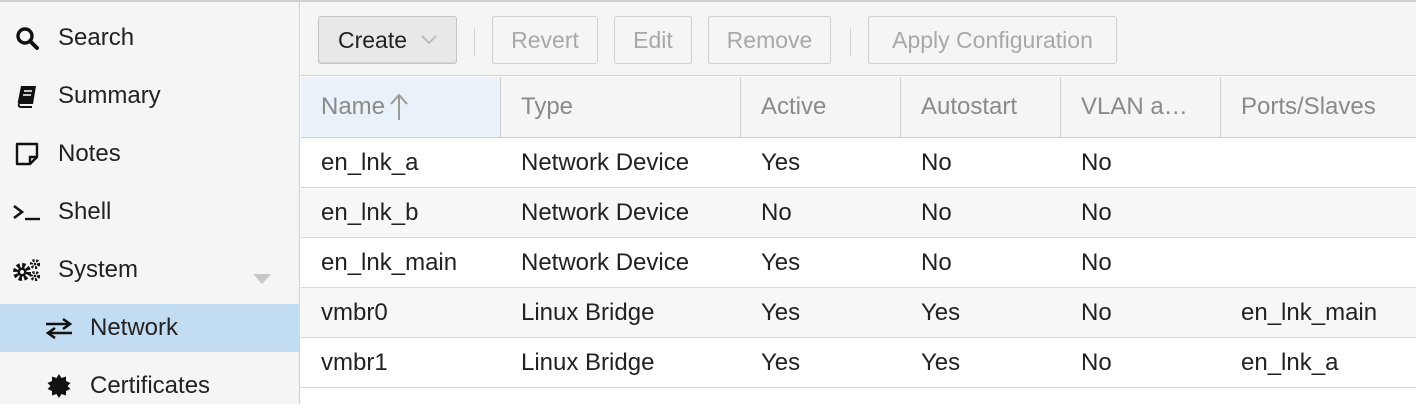 This screenshot has height=404, width=1416. What do you see at coordinates (27, 96) in the screenshot?
I see `book-icon` at bounding box center [27, 96].